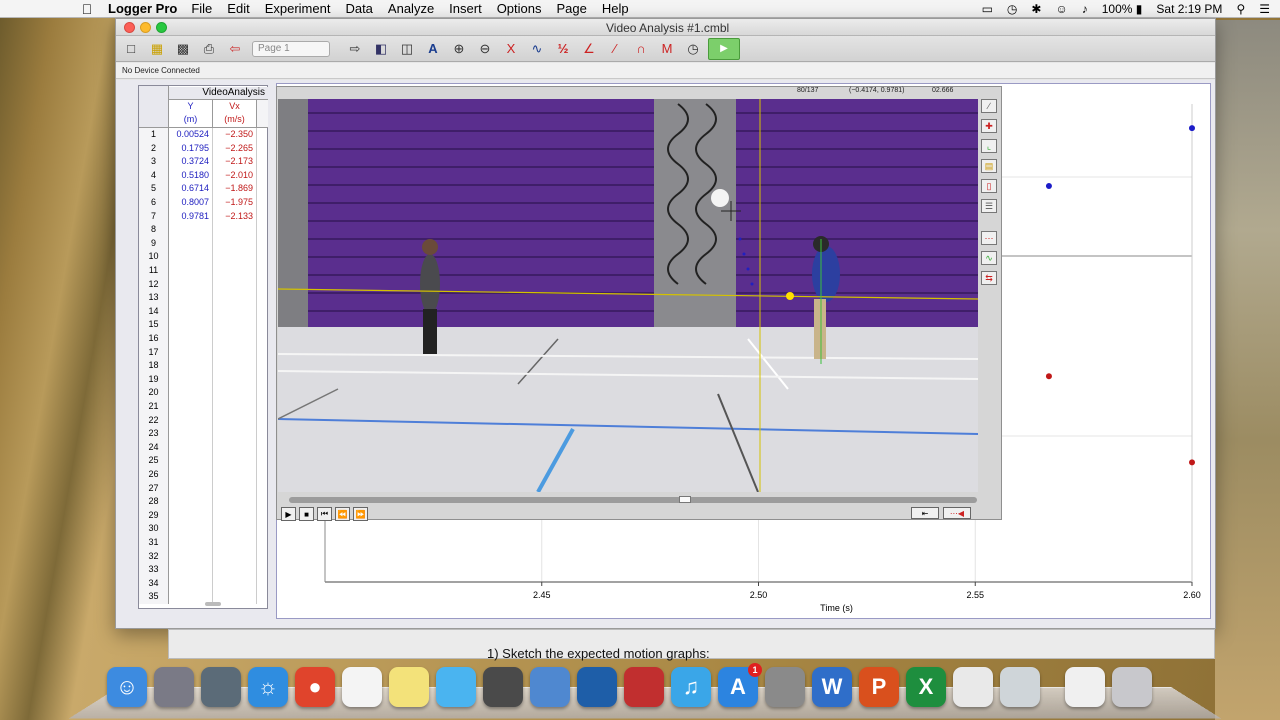  I want to click on system-utility-icon, so click(221, 687).